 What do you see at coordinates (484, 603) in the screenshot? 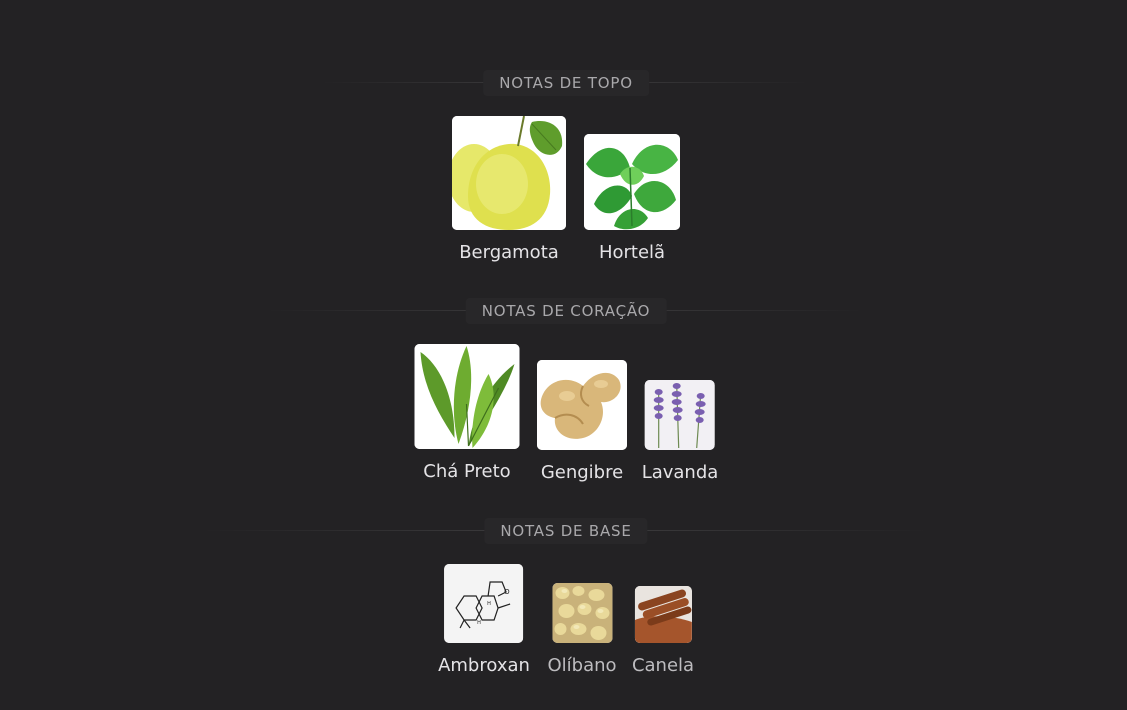
I see `ambroxan-molecule-image: O H H` at bounding box center [484, 603].